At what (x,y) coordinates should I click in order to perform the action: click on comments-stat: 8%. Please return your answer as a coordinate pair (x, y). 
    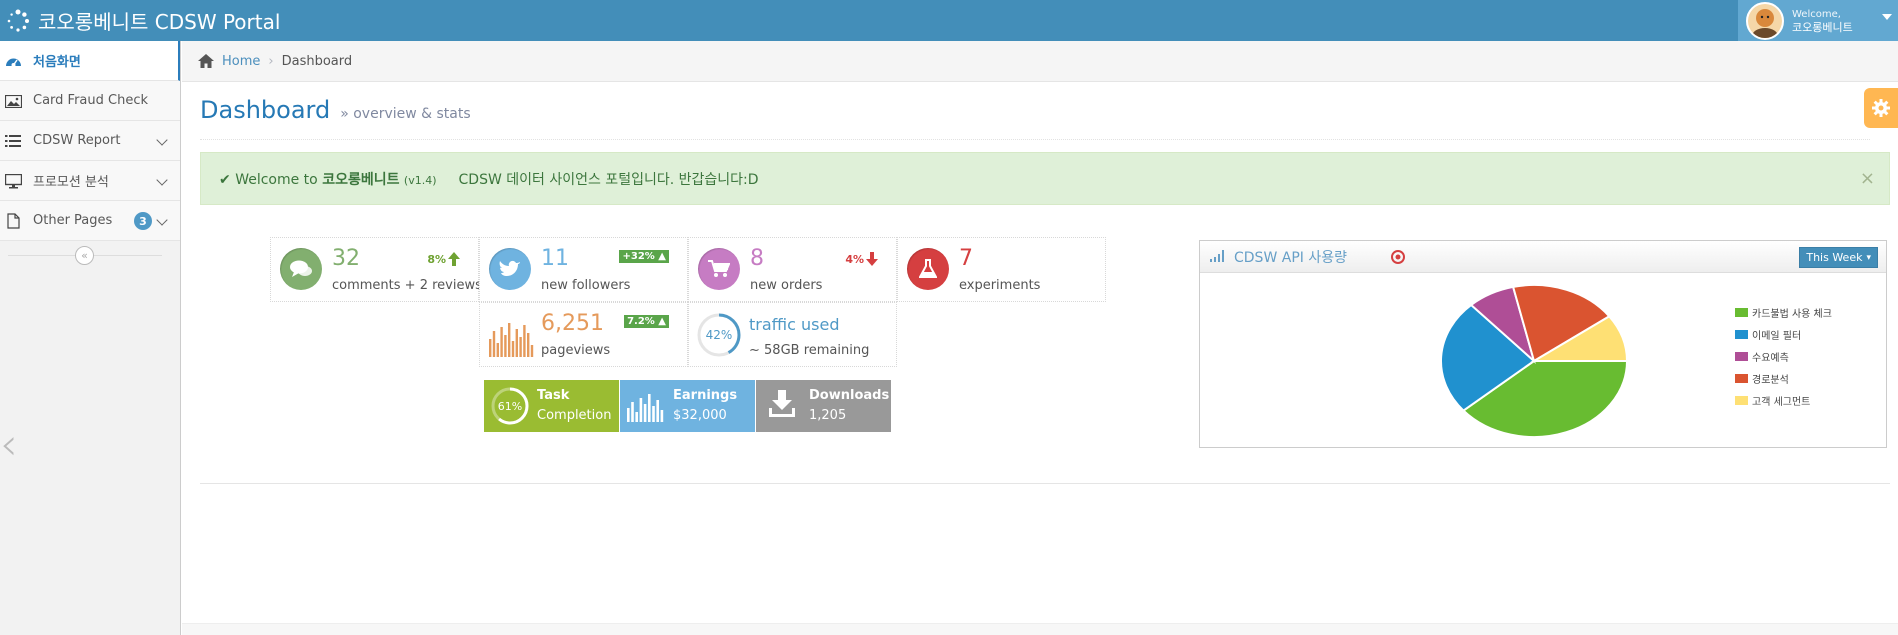
    Looking at the image, I should click on (443, 259).